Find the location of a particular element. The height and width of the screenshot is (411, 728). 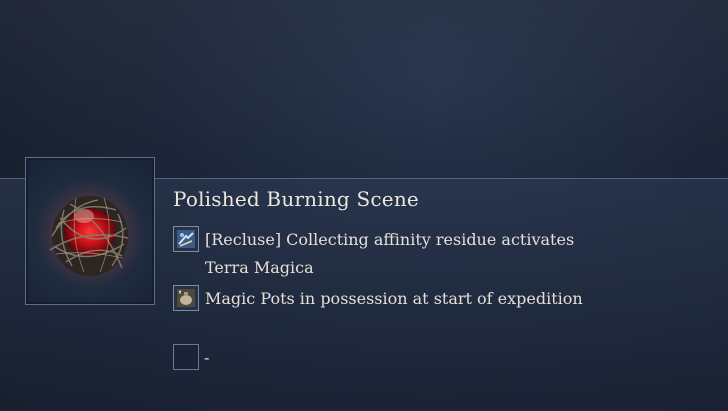

relic-title: Polished Burning Scene is located at coordinates (296, 199).